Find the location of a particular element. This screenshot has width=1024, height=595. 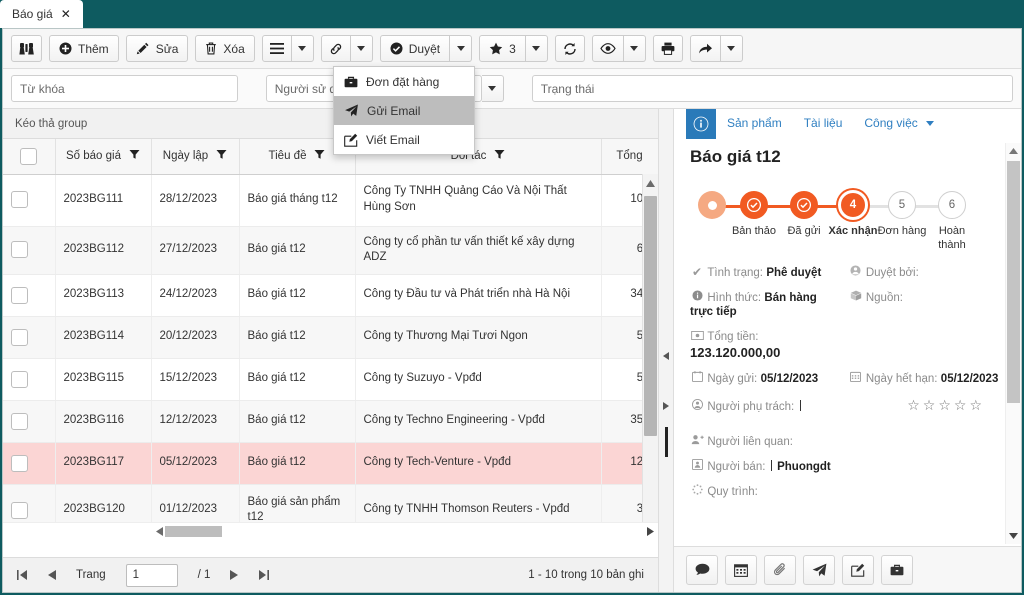

hamburger-menu-button is located at coordinates (276, 48).